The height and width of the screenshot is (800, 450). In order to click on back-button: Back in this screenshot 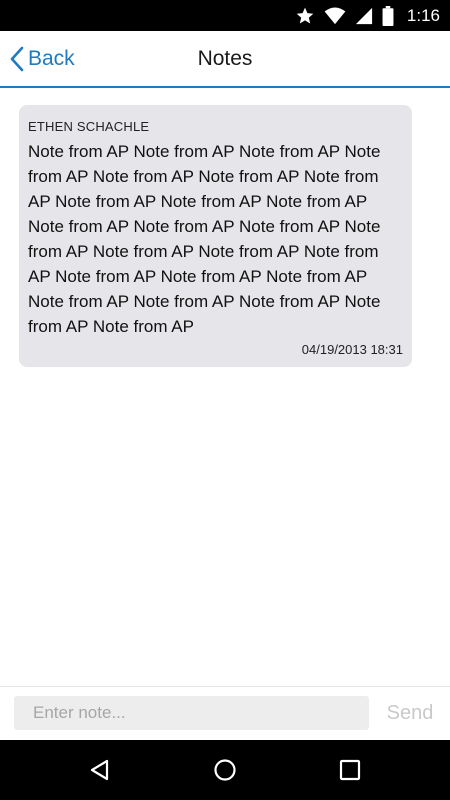, I will do `click(42, 58)`.